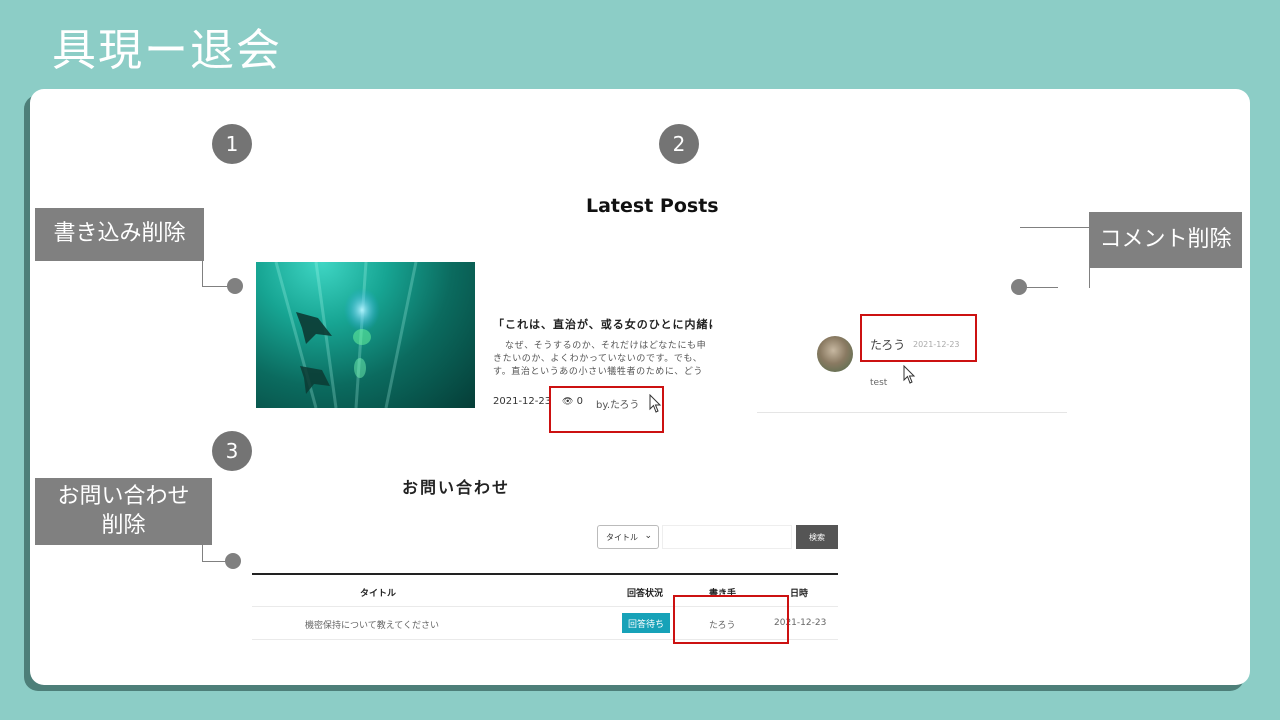 The width and height of the screenshot is (1280, 720). Describe the element at coordinates (235, 286) in the screenshot. I see `callout-dot-post` at that location.